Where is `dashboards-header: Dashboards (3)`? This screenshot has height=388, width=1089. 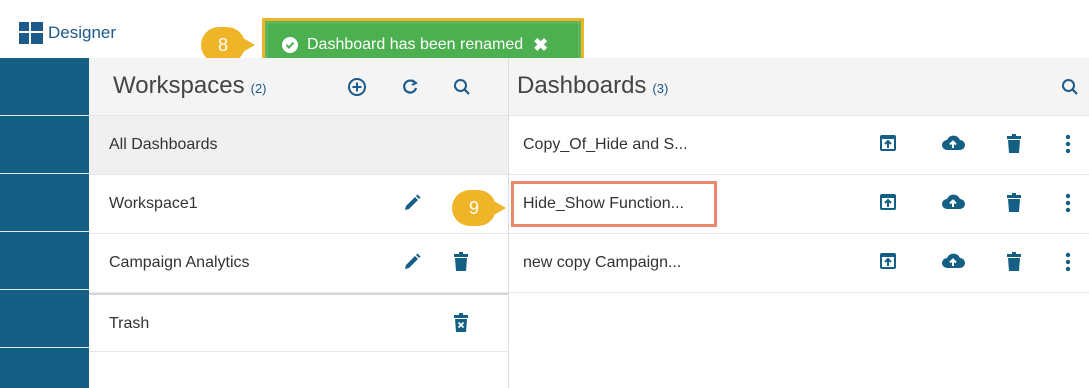 dashboards-header: Dashboards (3) is located at coordinates (799, 87).